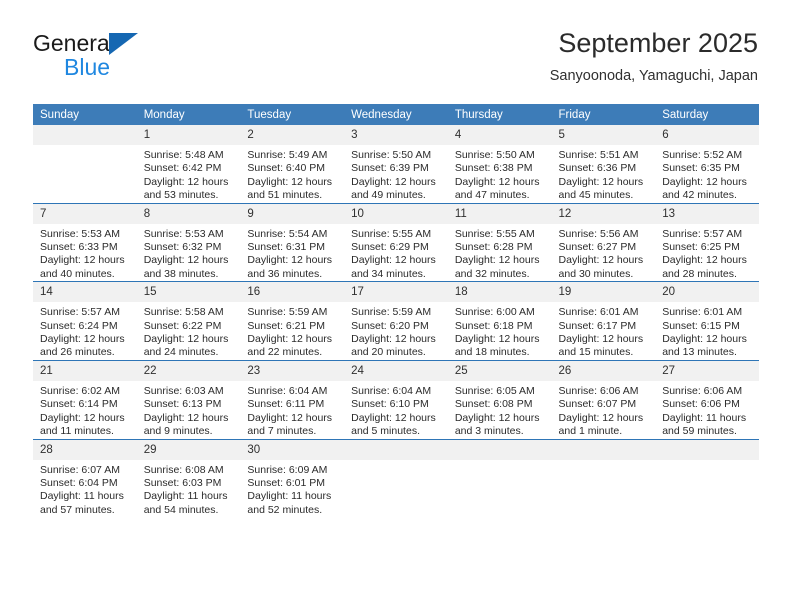 This screenshot has width=792, height=612. What do you see at coordinates (493, 404) in the screenshot?
I see `sunset-time: Sunset: 6:08 PM` at bounding box center [493, 404].